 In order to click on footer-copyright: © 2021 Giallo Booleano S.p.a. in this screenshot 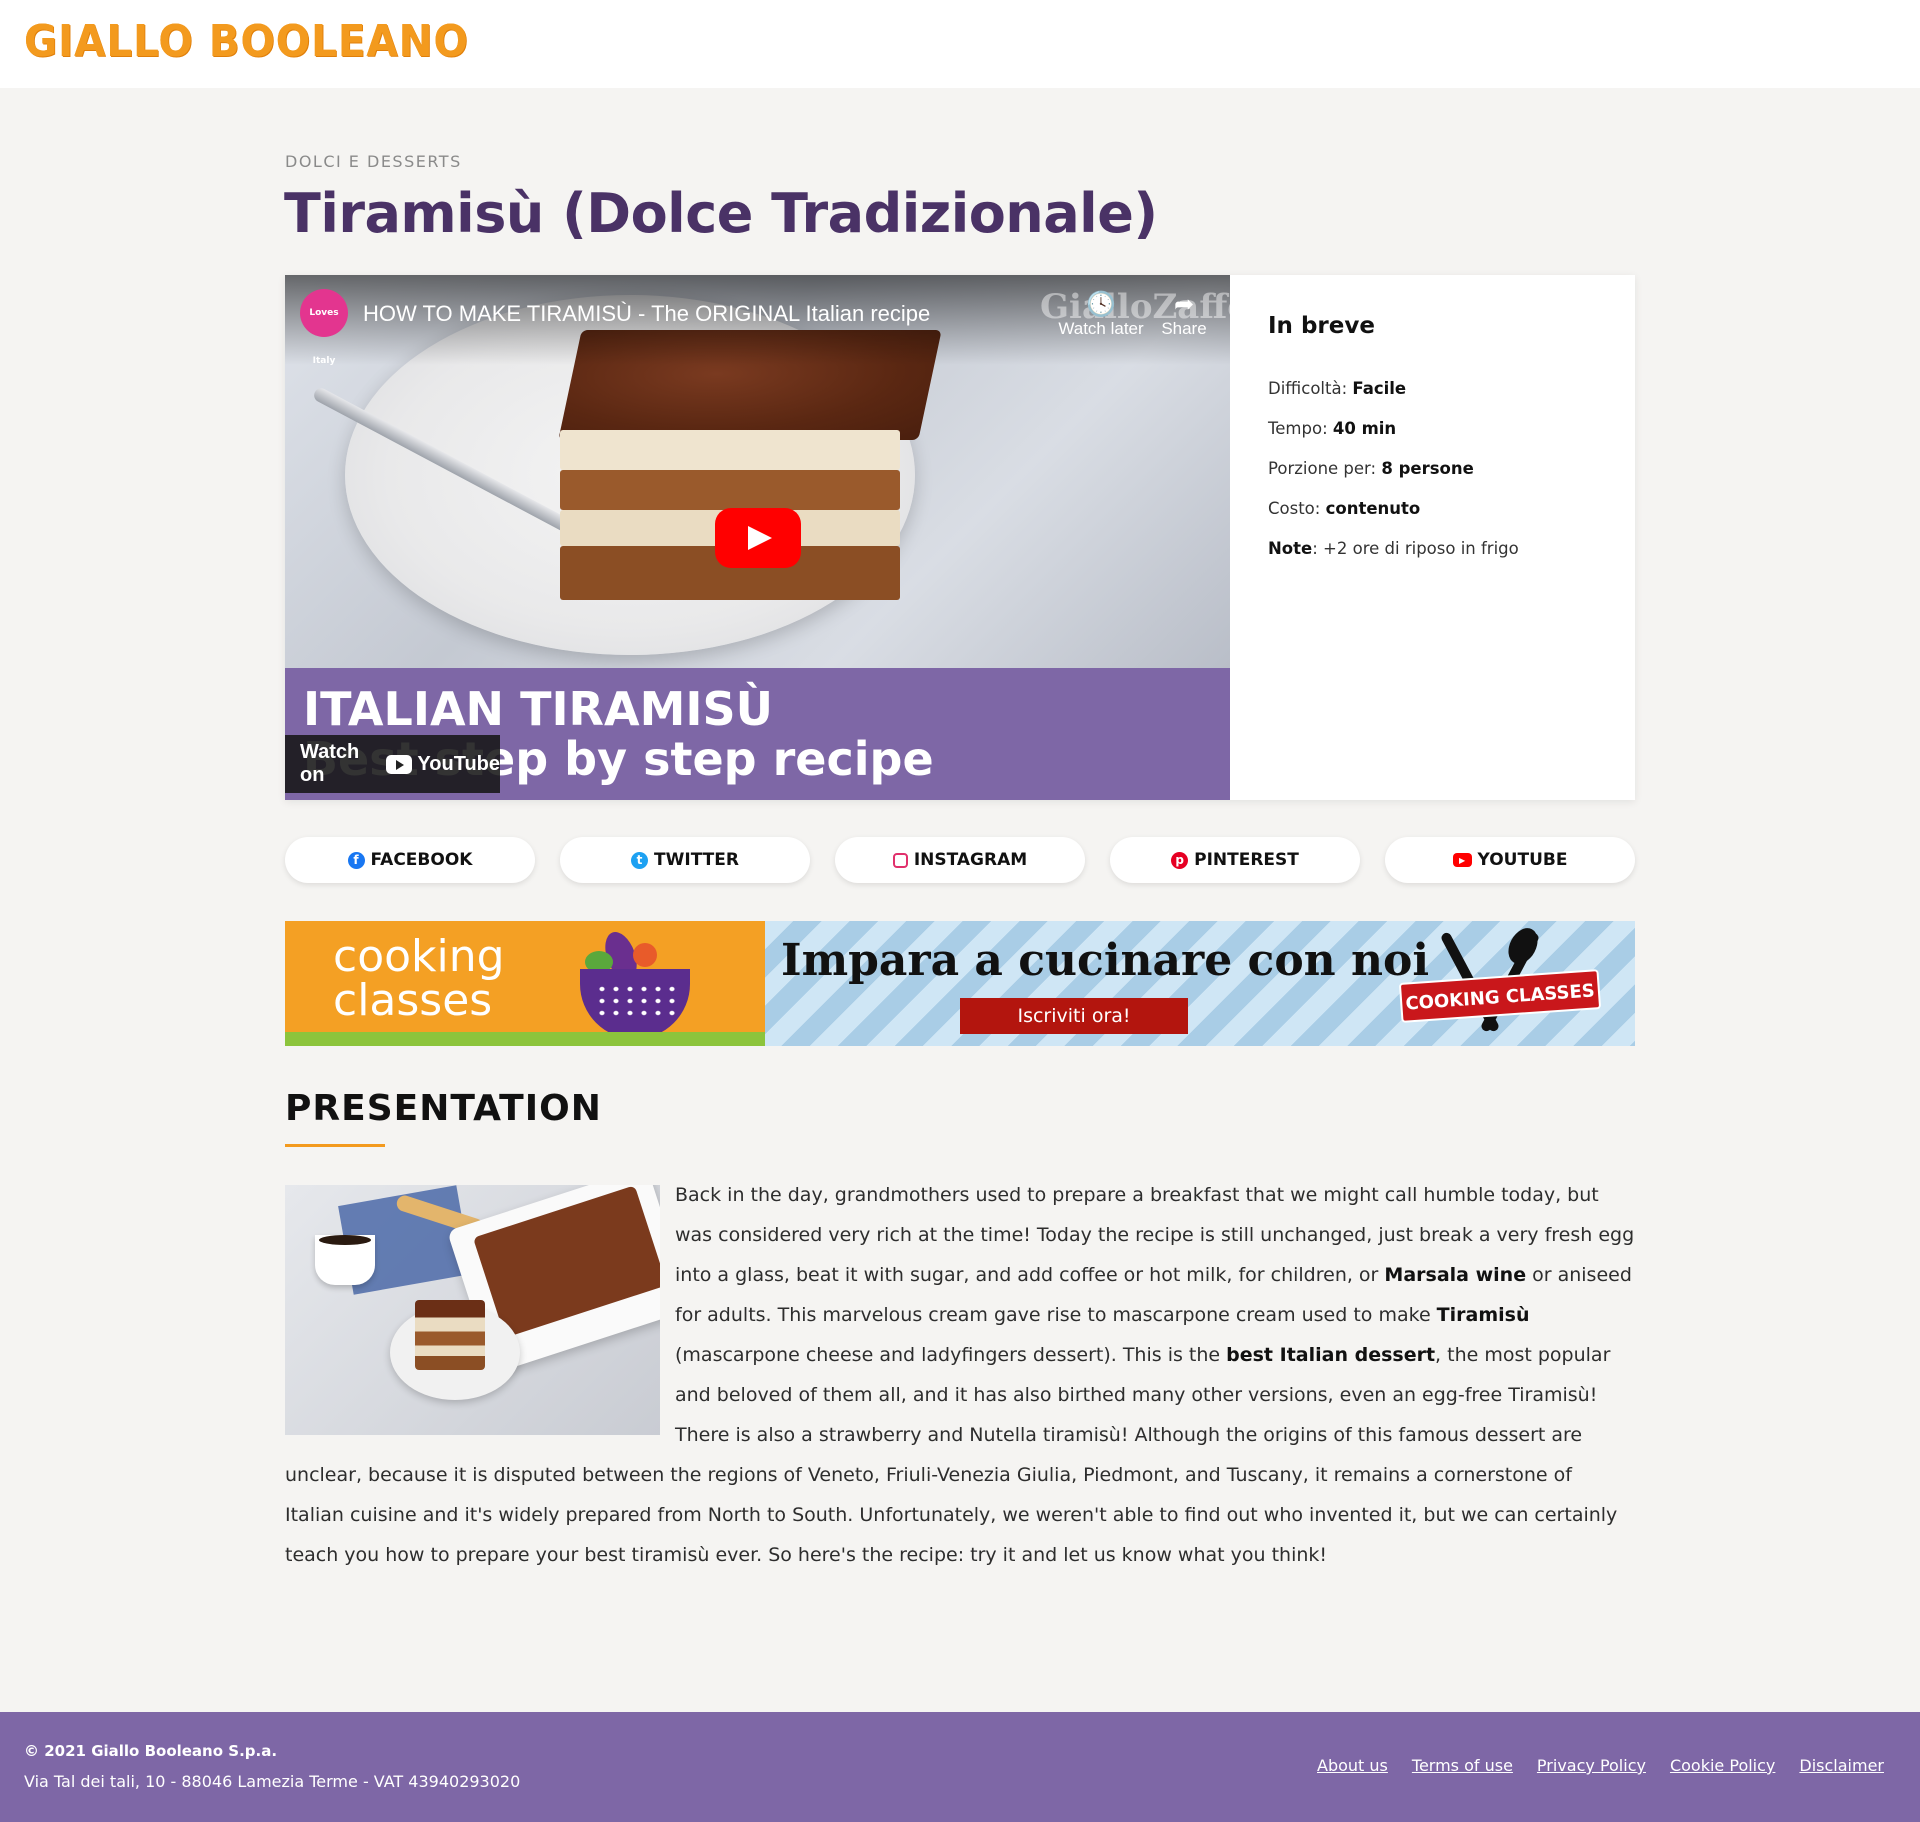, I will do `click(151, 1751)`.